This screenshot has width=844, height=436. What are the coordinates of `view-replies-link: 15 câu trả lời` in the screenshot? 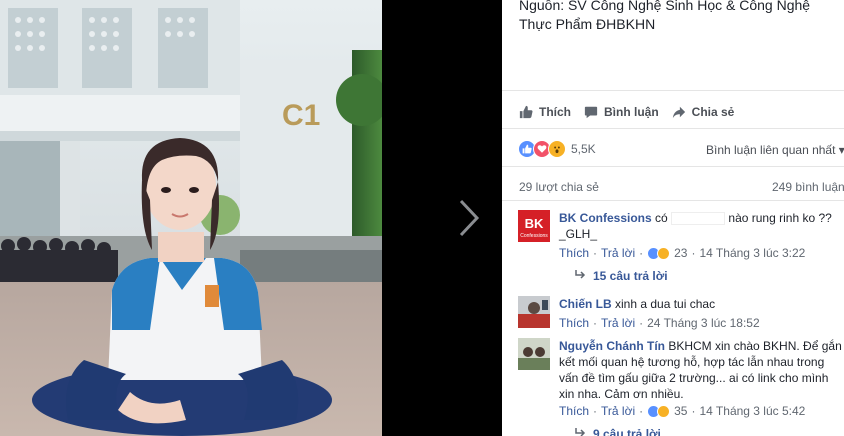 It's located at (621, 276).